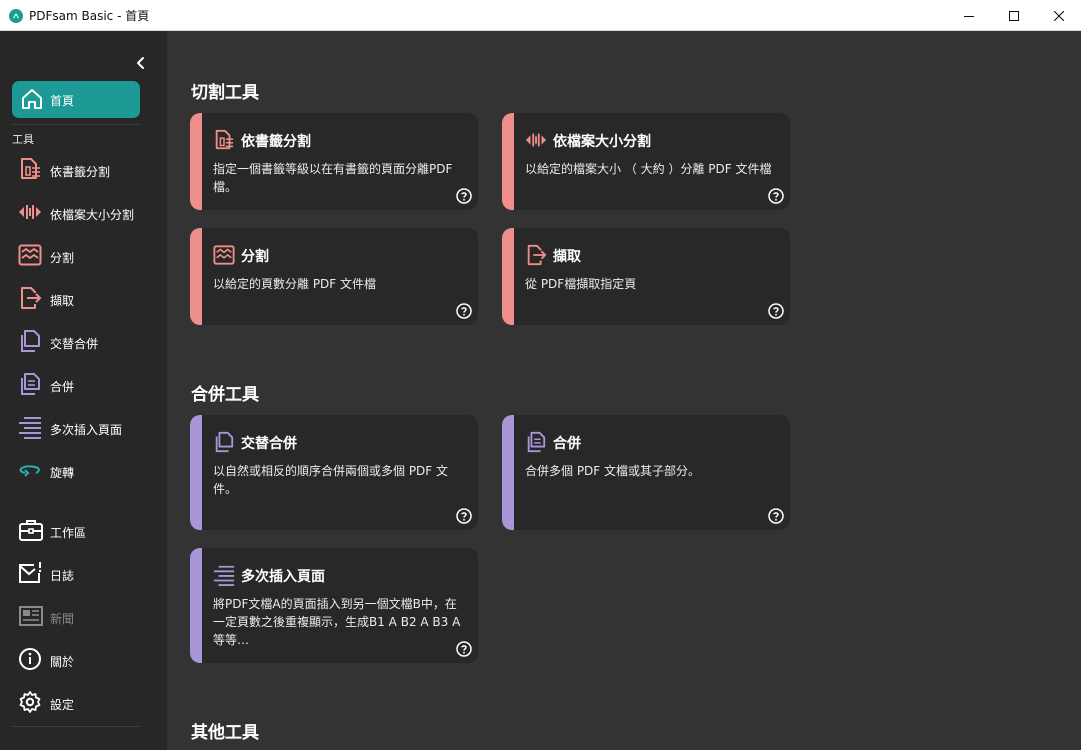  What do you see at coordinates (567, 257) in the screenshot?
I see `card-title: 擷取` at bounding box center [567, 257].